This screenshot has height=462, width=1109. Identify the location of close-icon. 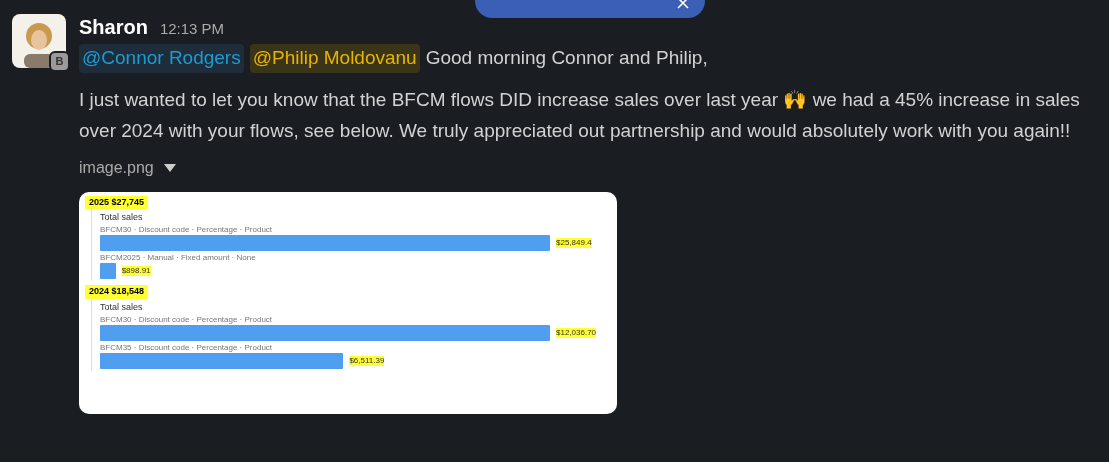
(683, 4).